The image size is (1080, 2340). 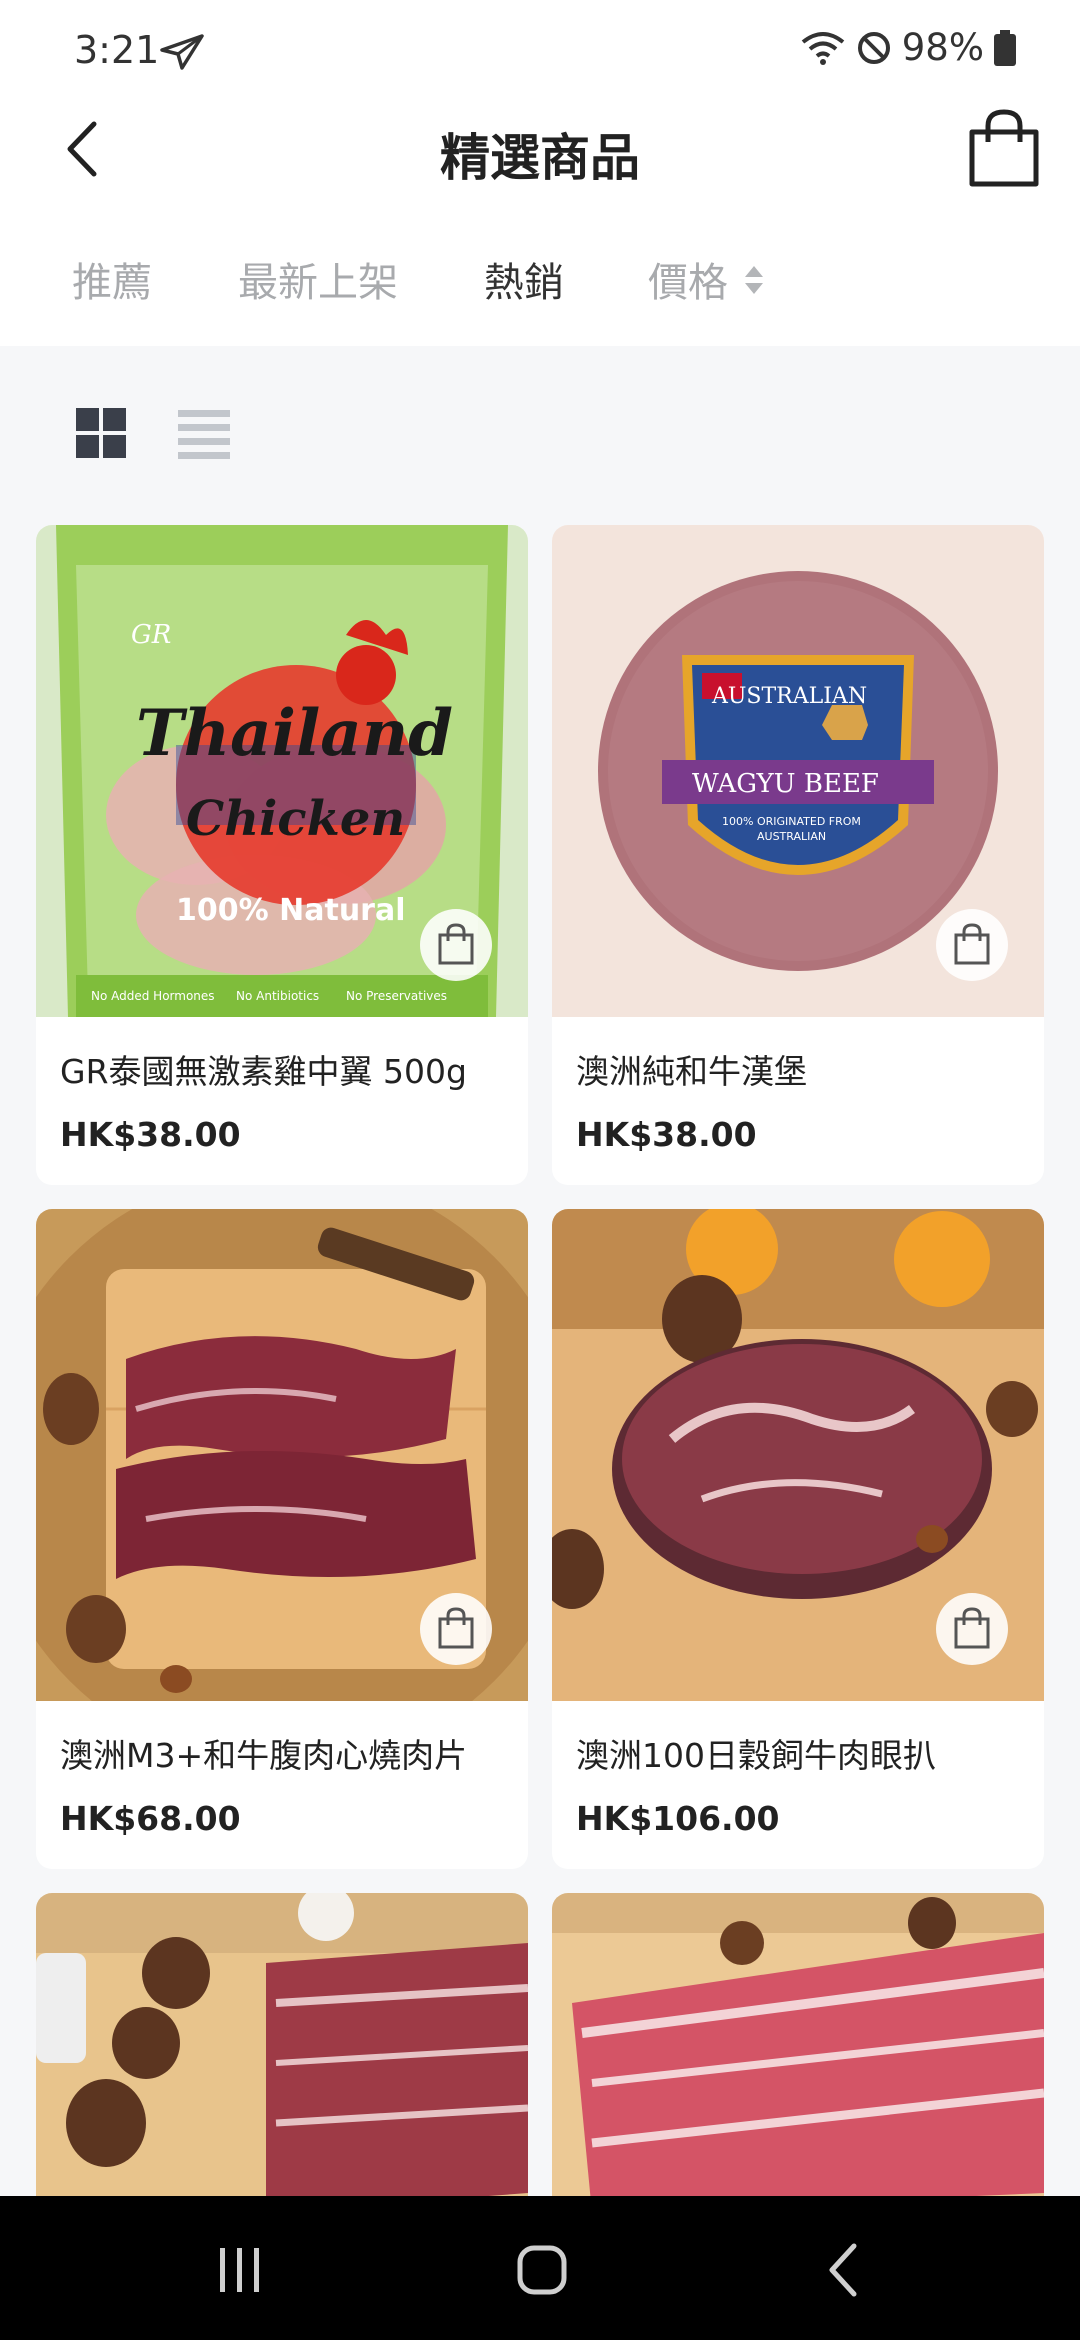 I want to click on image-brand-text: No Preservatives, so click(x=396, y=996).